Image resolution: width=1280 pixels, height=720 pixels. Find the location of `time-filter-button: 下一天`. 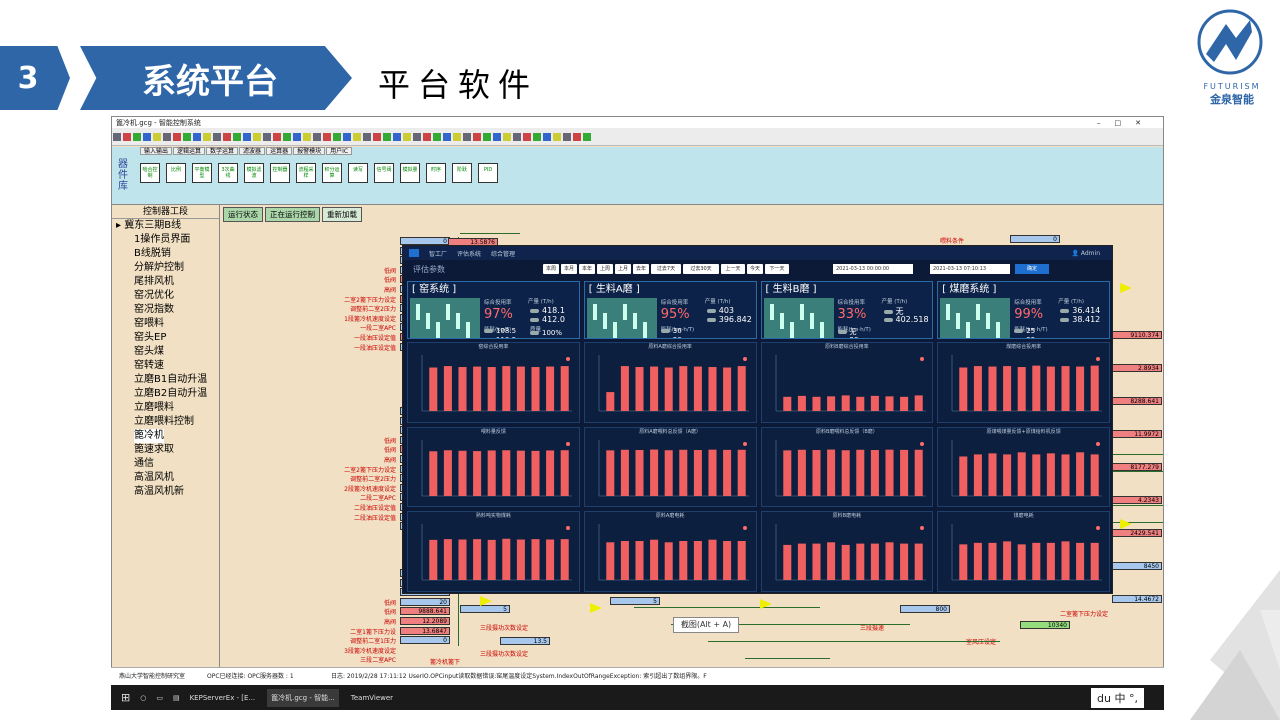

time-filter-button: 下一天 is located at coordinates (777, 269).